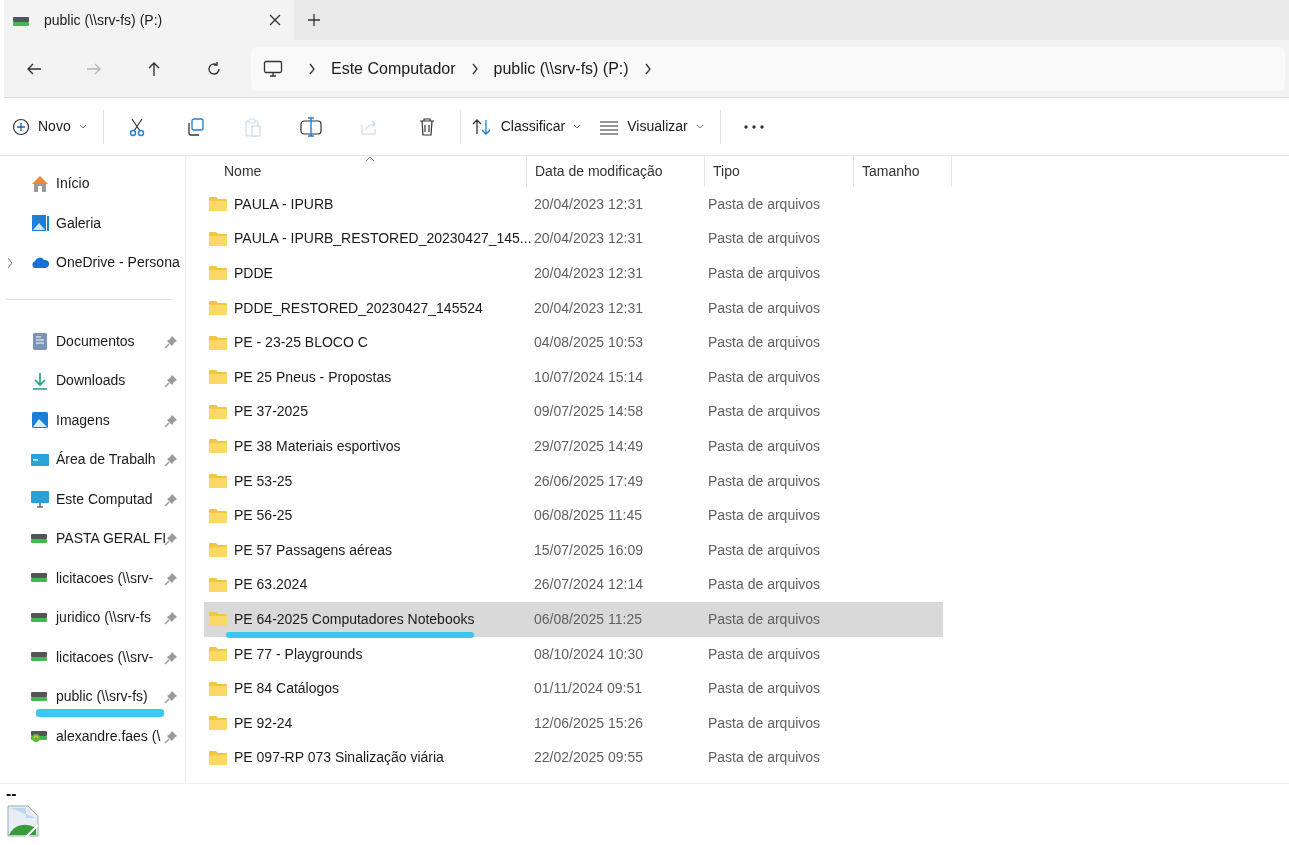  I want to click on column-header: Tipo, so click(778, 171).